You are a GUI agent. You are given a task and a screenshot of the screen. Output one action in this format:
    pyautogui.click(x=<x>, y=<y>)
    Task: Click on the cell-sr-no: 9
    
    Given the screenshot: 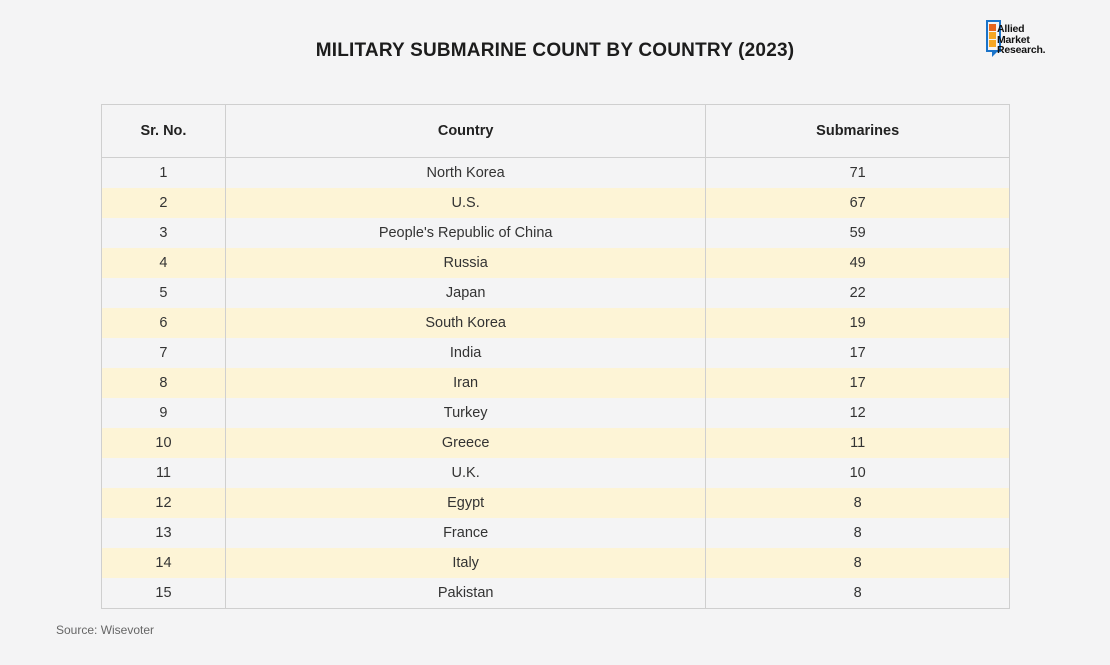 What is the action you would take?
    pyautogui.click(x=163, y=413)
    